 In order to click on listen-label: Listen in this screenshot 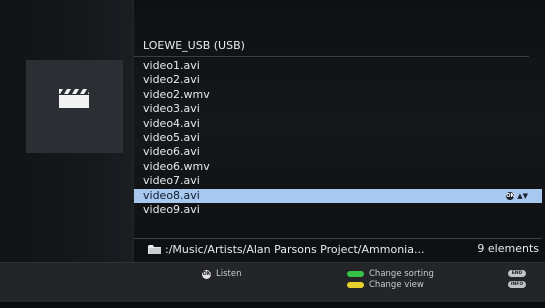, I will do `click(229, 274)`.